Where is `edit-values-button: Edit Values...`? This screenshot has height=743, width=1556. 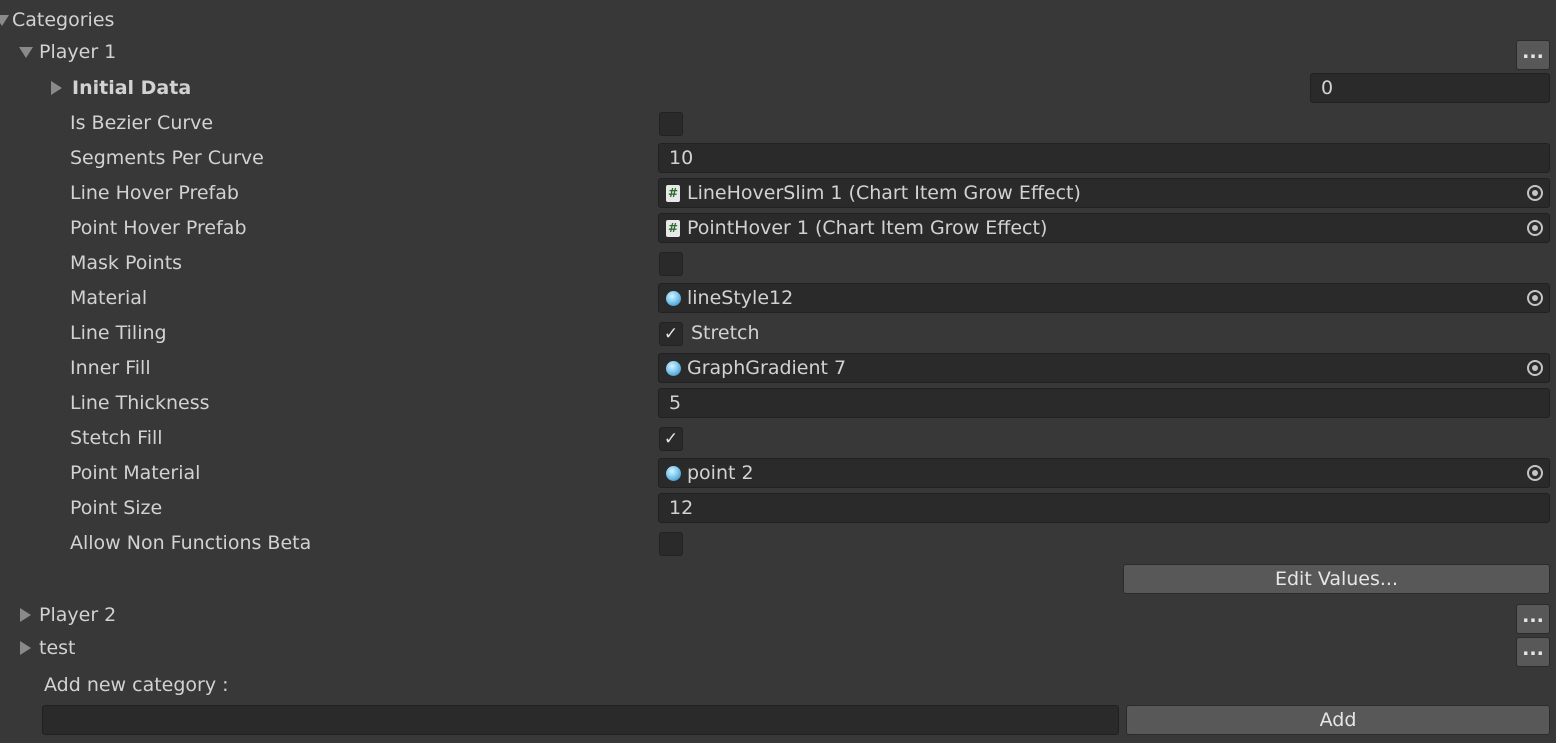
edit-values-button: Edit Values... is located at coordinates (1336, 579).